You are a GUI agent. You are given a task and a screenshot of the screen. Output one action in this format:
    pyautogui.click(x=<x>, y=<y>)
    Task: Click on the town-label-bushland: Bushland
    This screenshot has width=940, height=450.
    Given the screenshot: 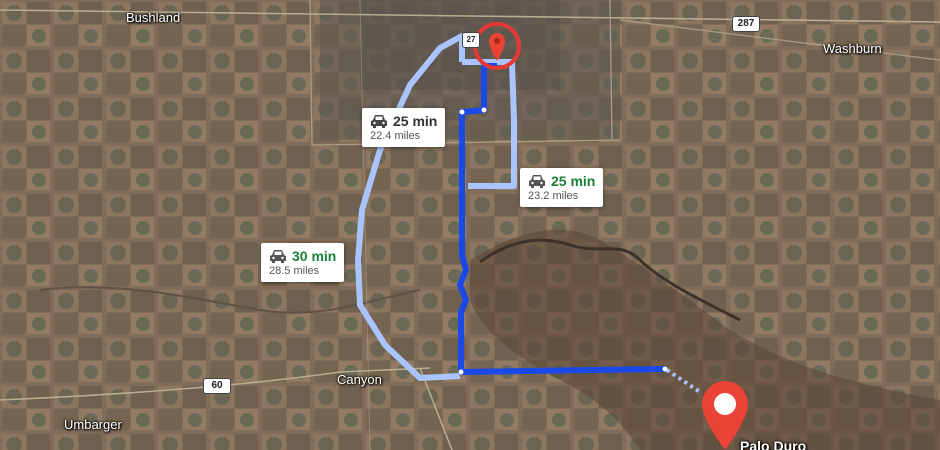 What is the action you would take?
    pyautogui.click(x=153, y=17)
    